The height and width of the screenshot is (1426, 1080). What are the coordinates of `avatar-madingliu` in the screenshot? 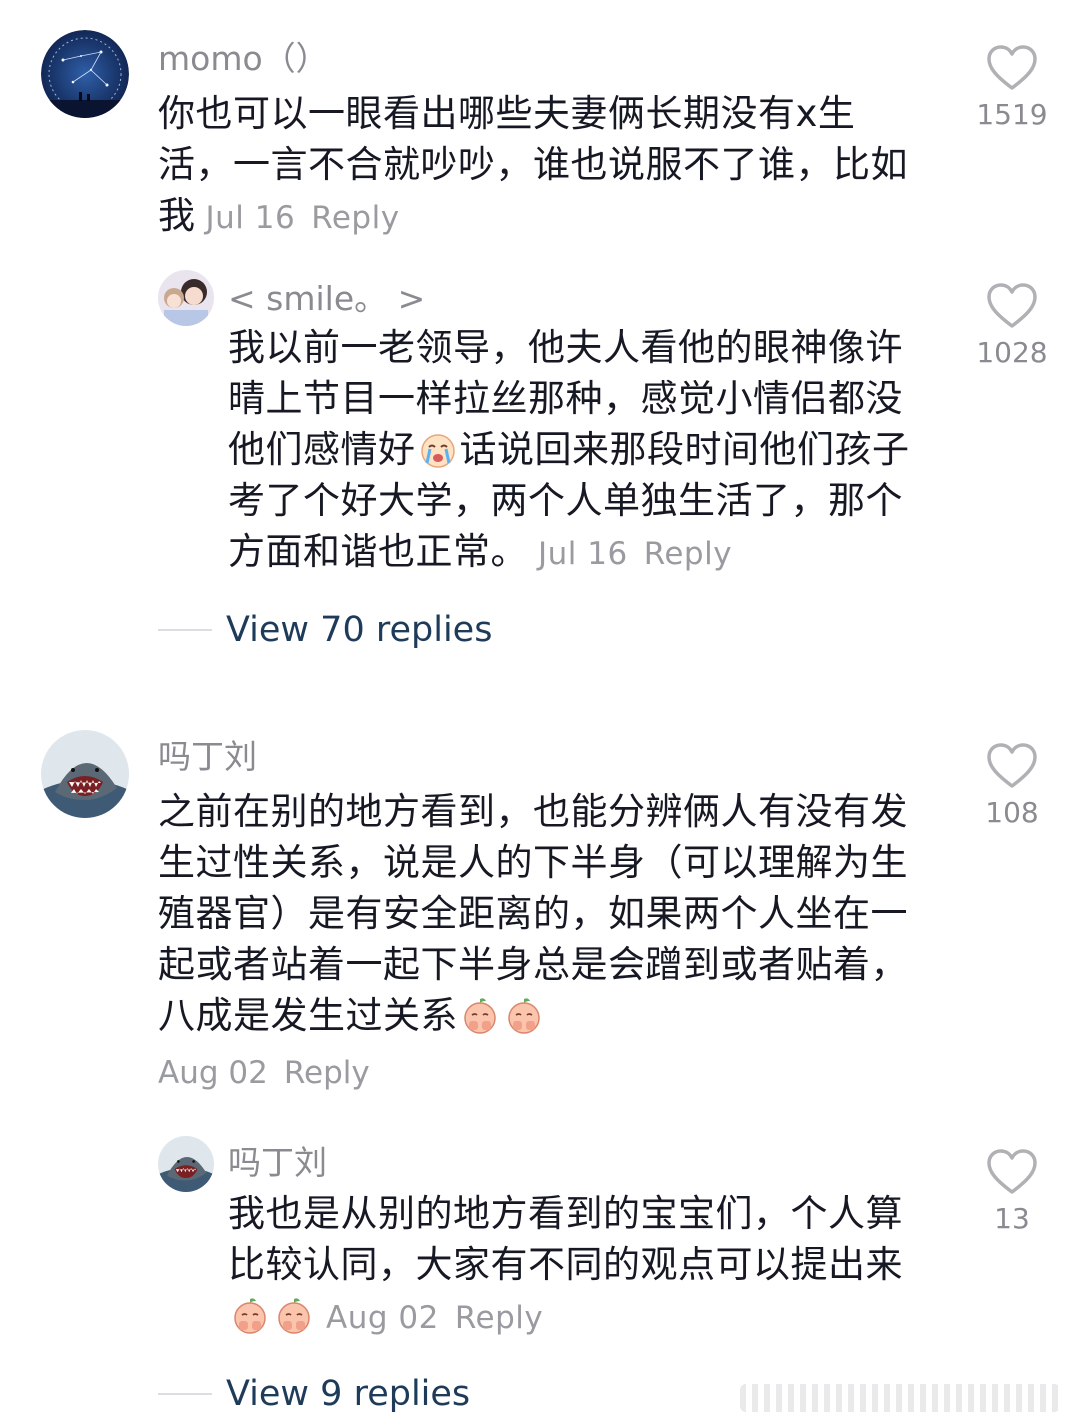 It's located at (85, 774).